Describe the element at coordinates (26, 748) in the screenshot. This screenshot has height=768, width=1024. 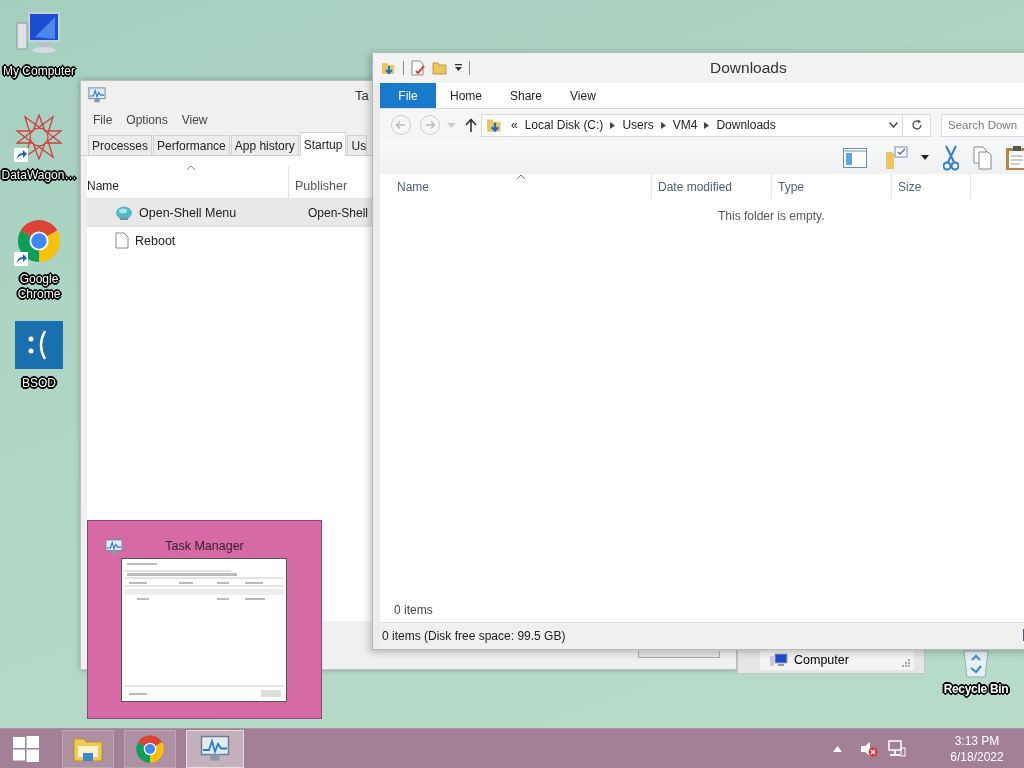
I see `windows-start-button` at that location.